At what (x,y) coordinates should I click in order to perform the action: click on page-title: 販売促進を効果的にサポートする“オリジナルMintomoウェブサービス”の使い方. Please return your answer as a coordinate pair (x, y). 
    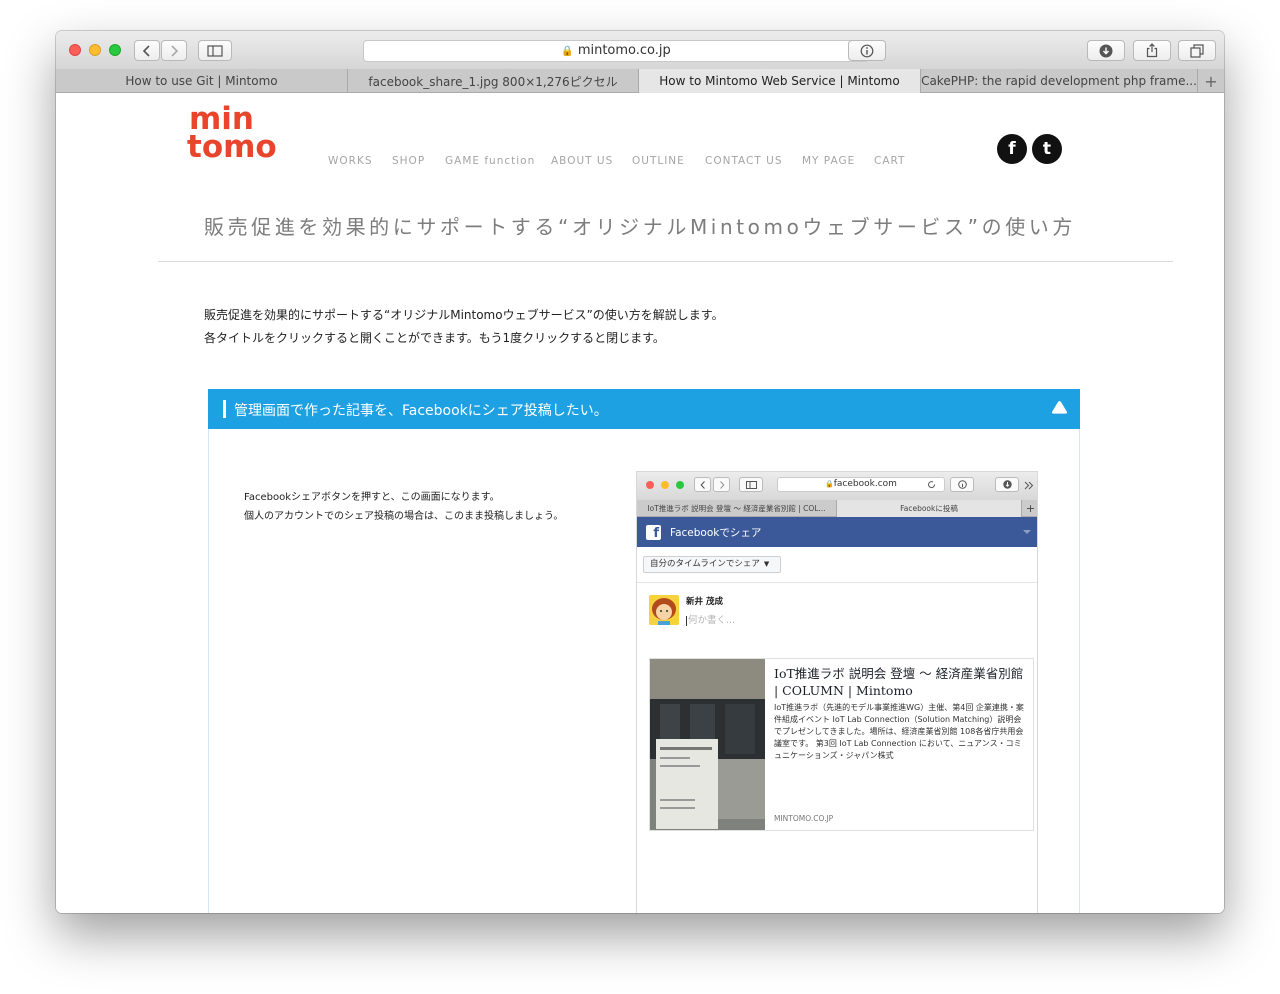
    Looking at the image, I should click on (639, 227).